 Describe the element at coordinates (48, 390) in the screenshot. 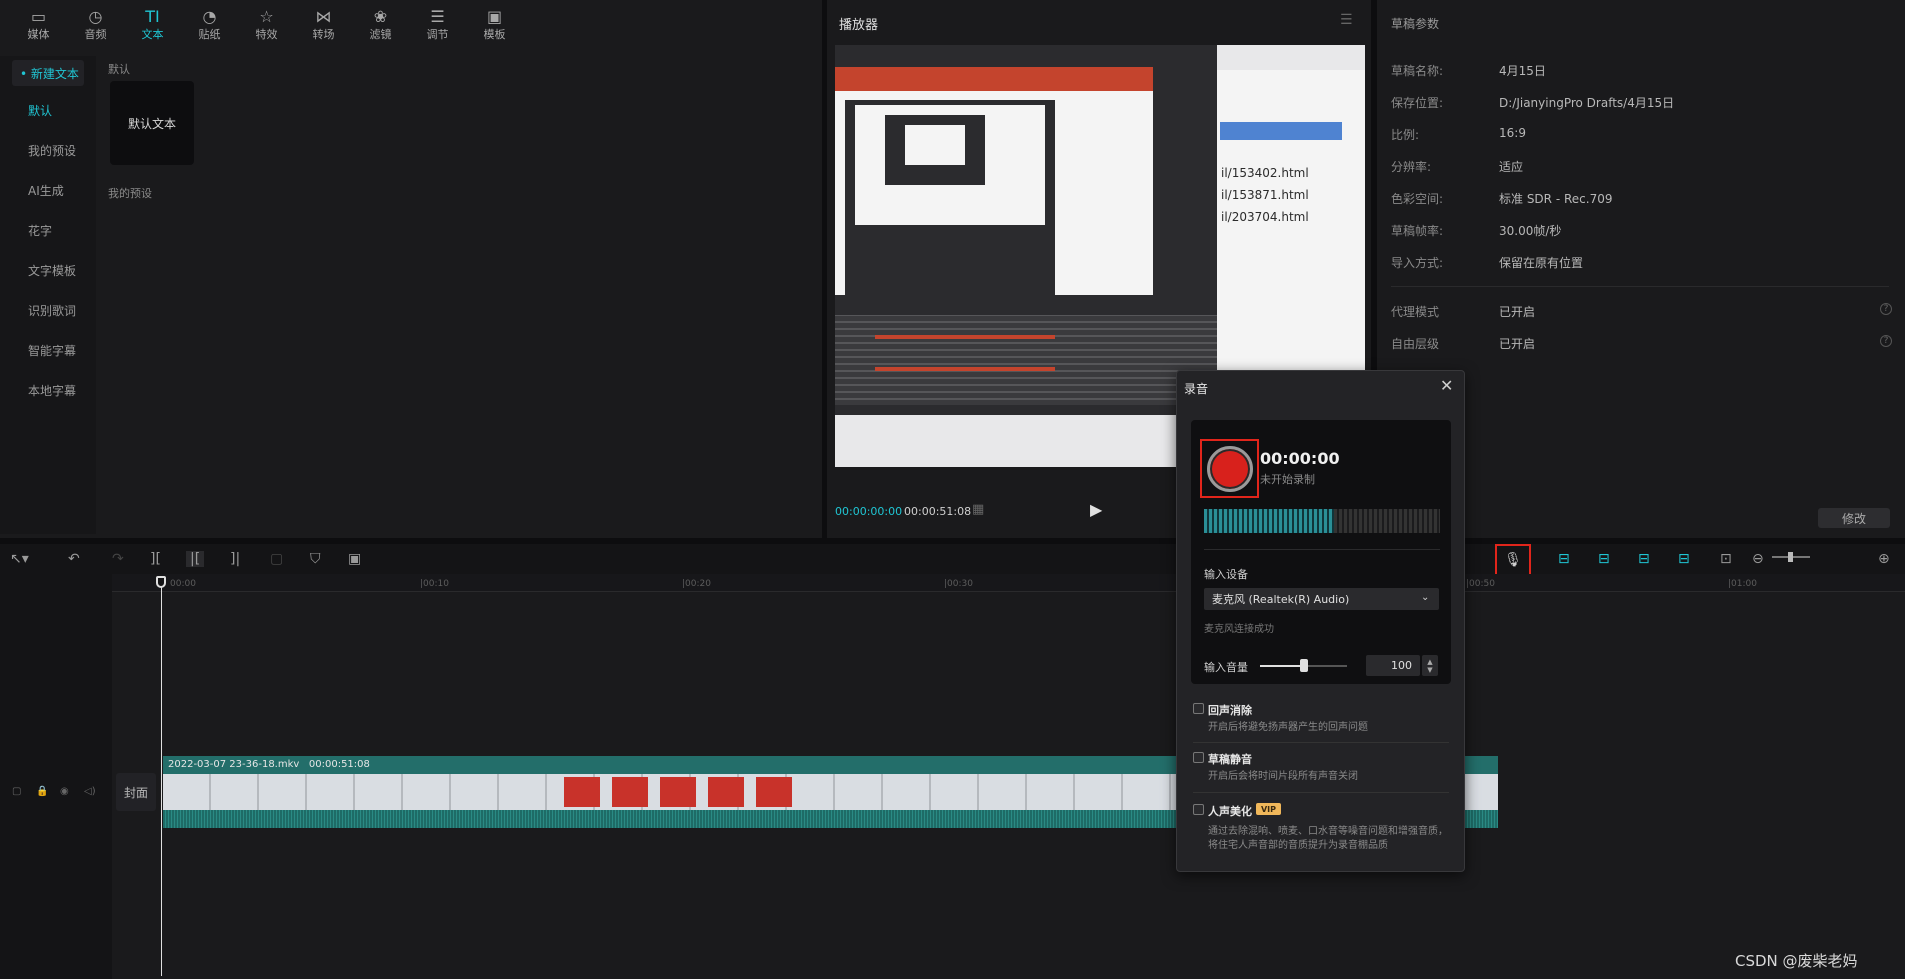

I see `sidebar-item-local-subtitles: 本地字幕` at that location.